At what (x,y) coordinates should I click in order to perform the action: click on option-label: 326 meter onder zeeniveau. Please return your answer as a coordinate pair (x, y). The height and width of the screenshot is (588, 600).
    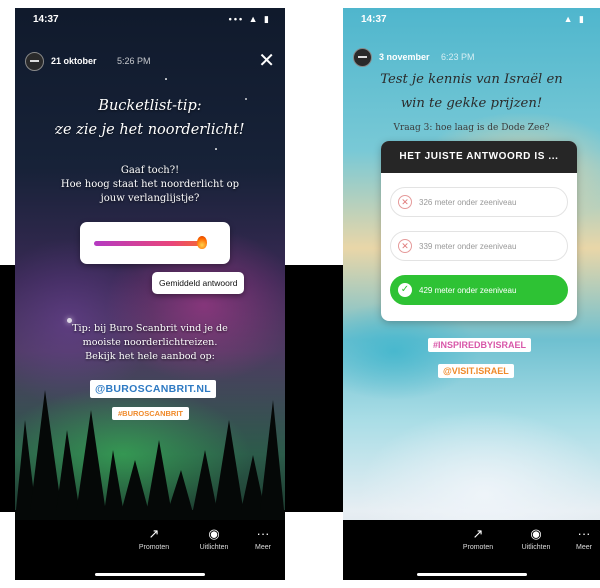
    Looking at the image, I should click on (468, 202).